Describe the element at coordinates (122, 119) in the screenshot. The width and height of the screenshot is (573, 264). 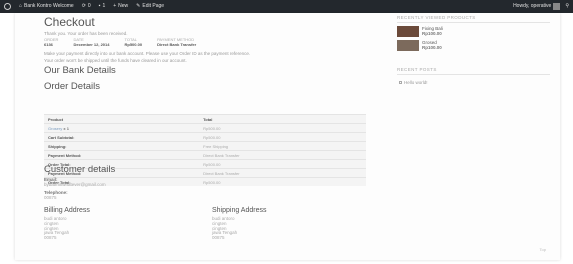
I see `column-header-product: Product` at that location.